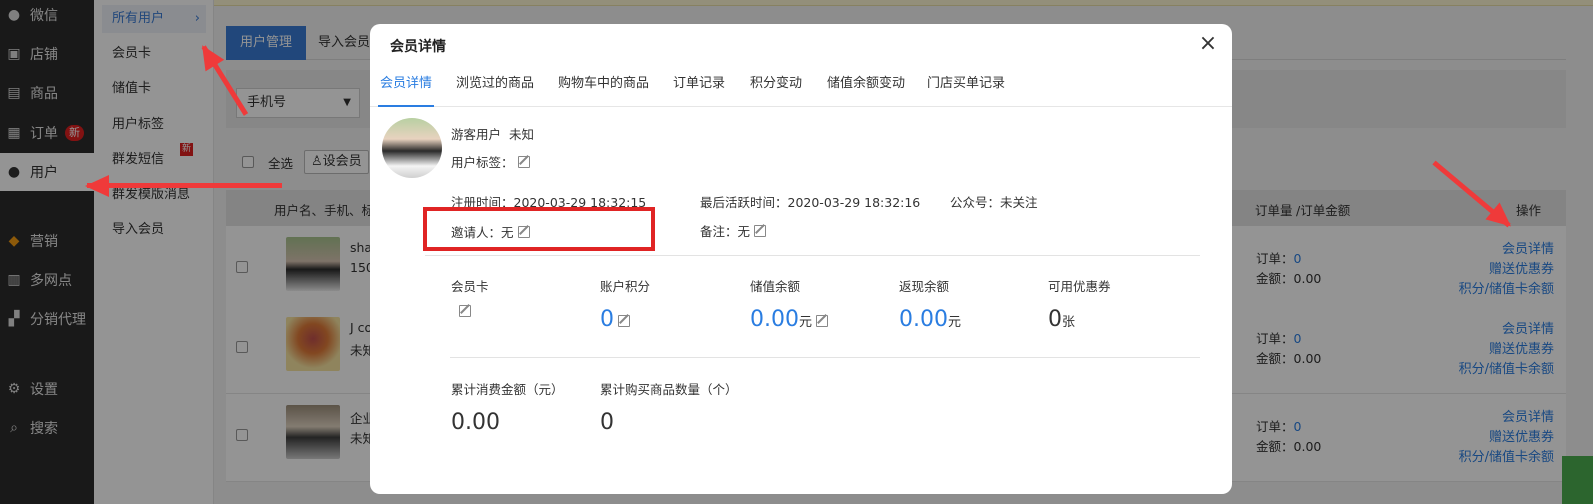  I want to click on user-tag-line: 用户标签：, so click(490, 161).